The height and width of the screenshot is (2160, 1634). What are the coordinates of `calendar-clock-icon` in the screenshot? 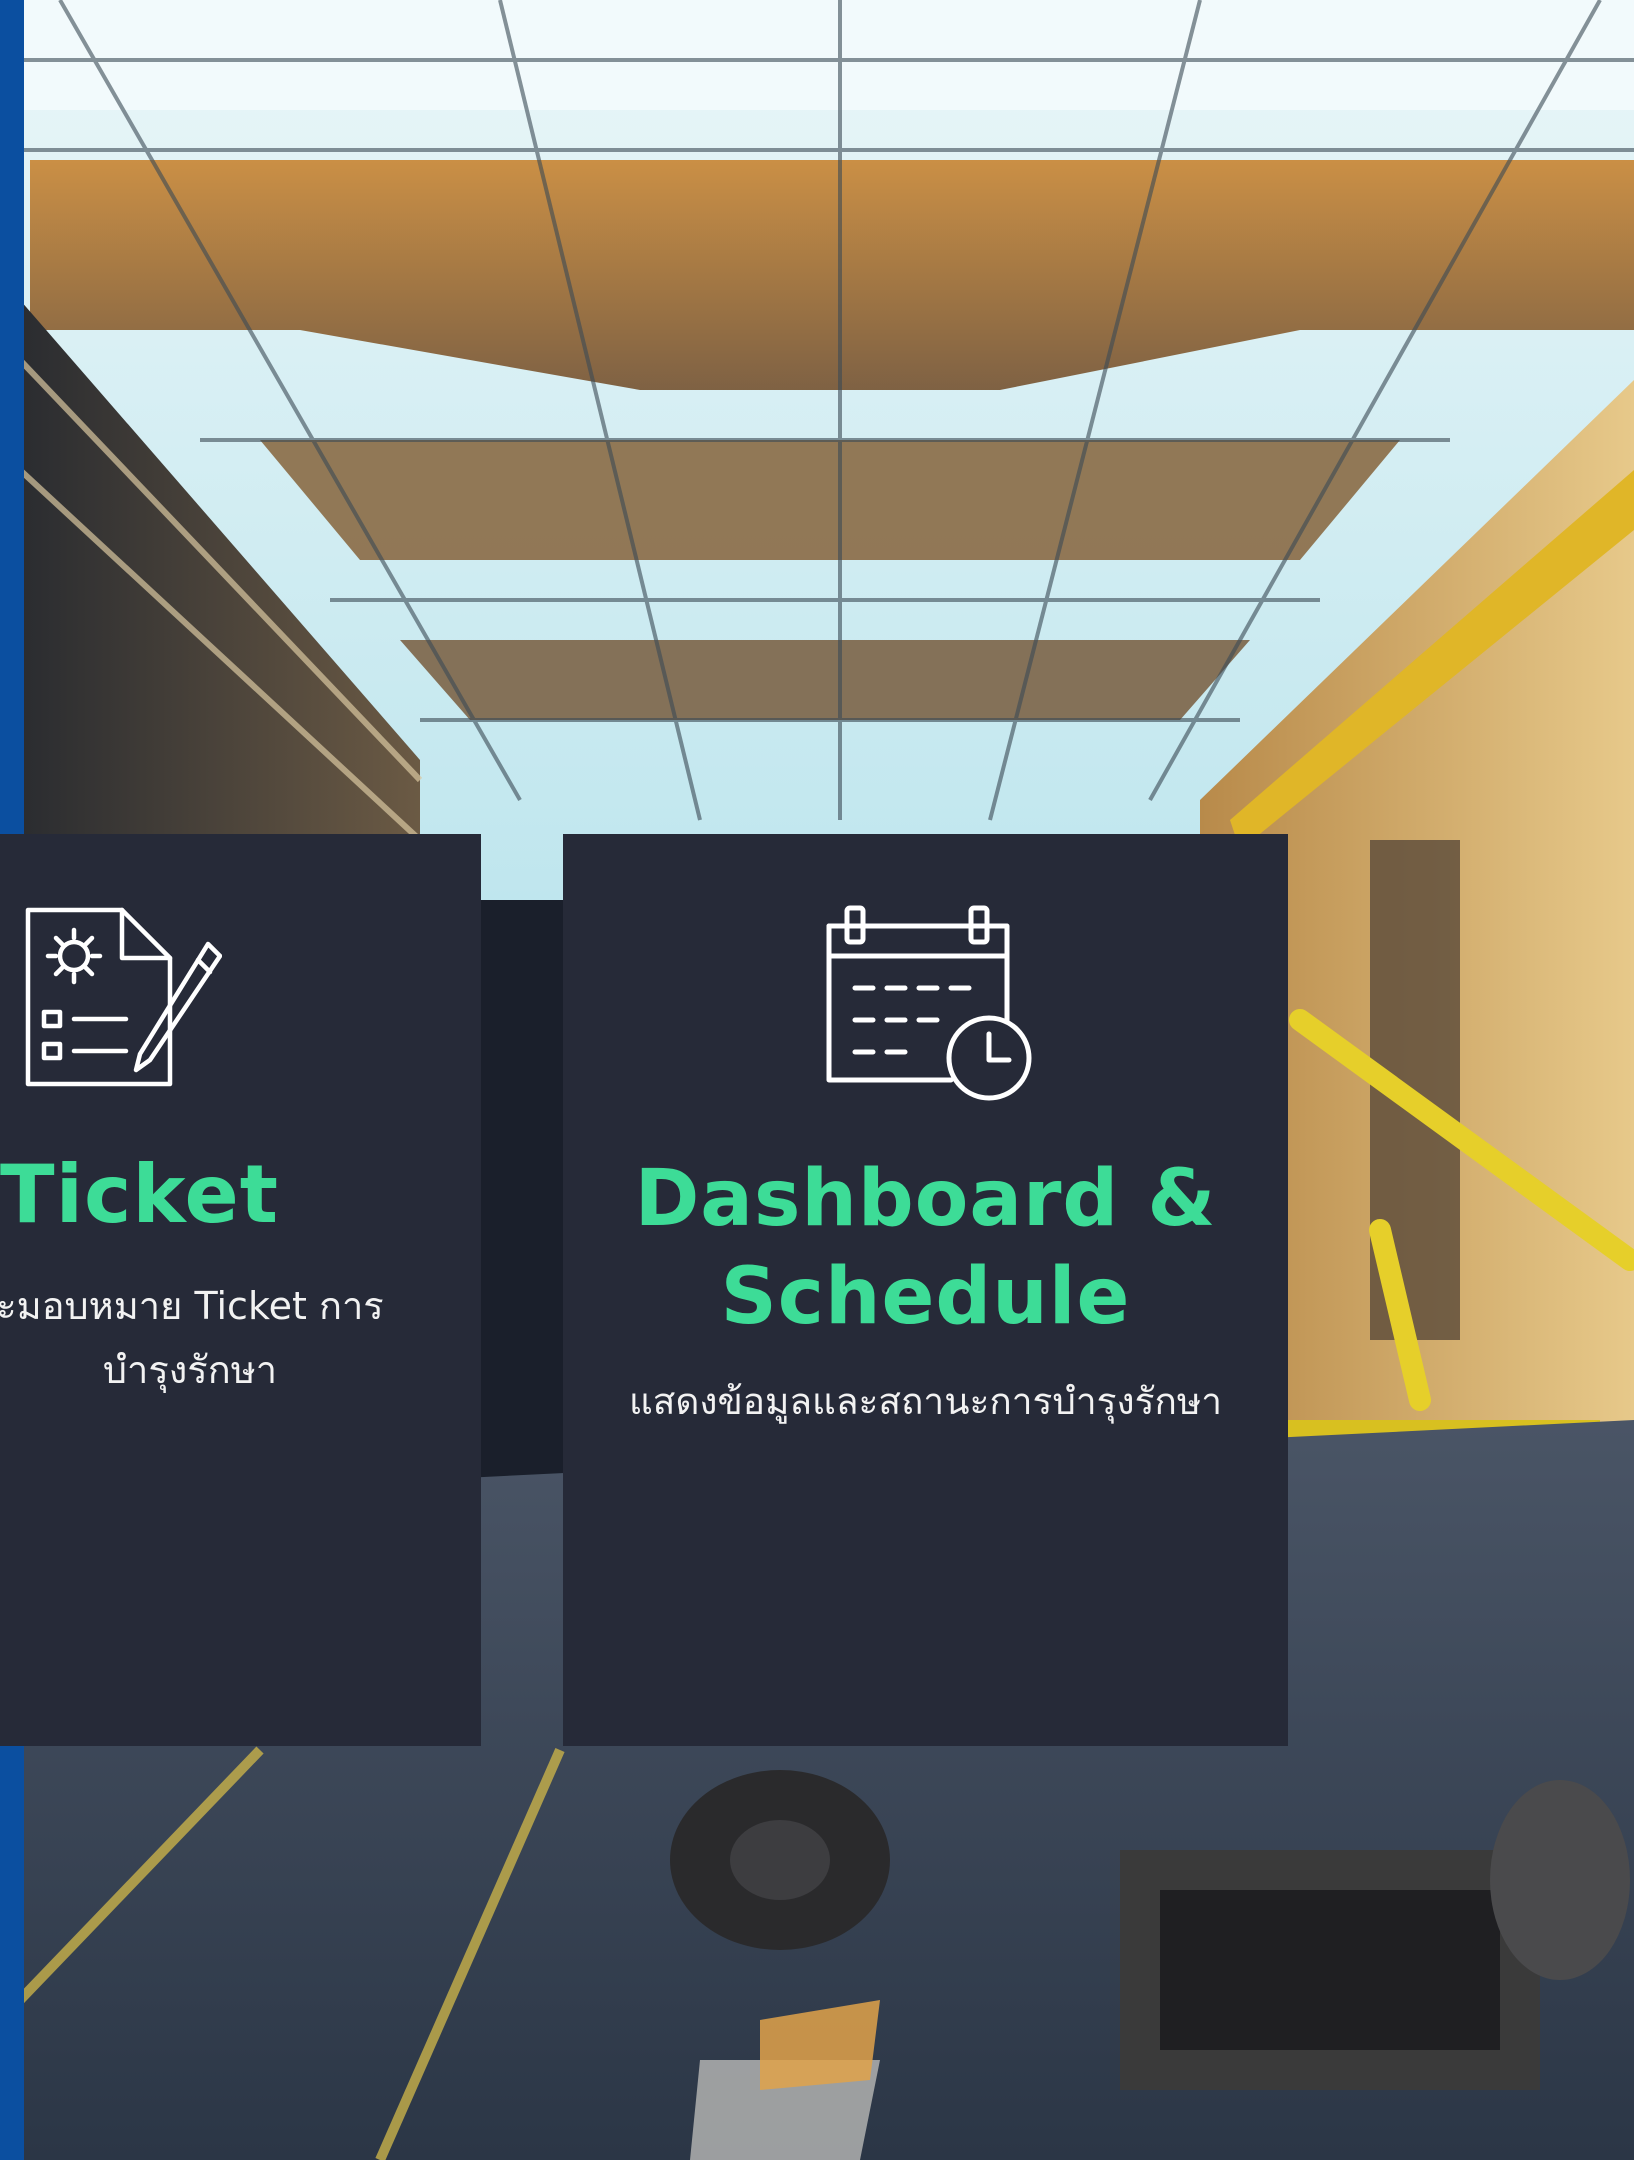 It's located at (929, 1003).